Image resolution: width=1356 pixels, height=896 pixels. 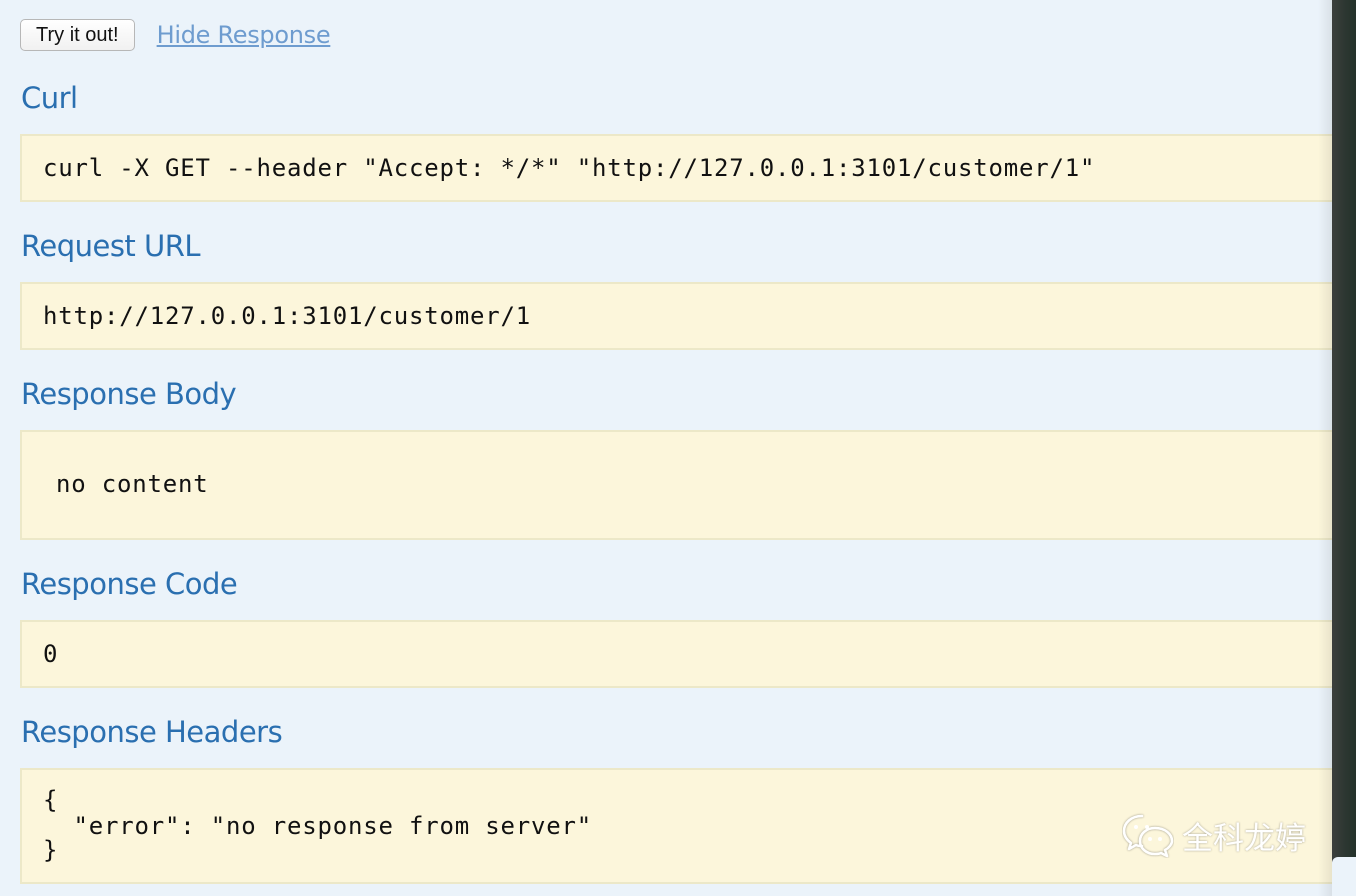 I want to click on response-headers-line: }, so click(x=51, y=850).